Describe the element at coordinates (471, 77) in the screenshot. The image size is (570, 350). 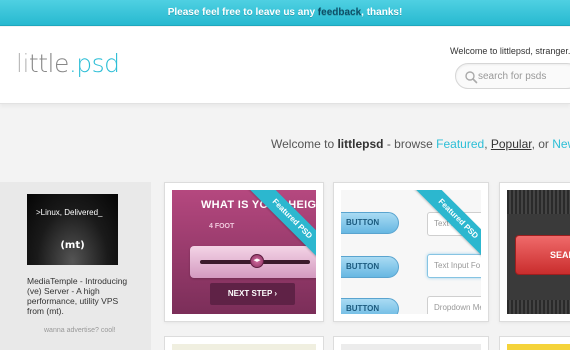
I see `search-icon` at that location.